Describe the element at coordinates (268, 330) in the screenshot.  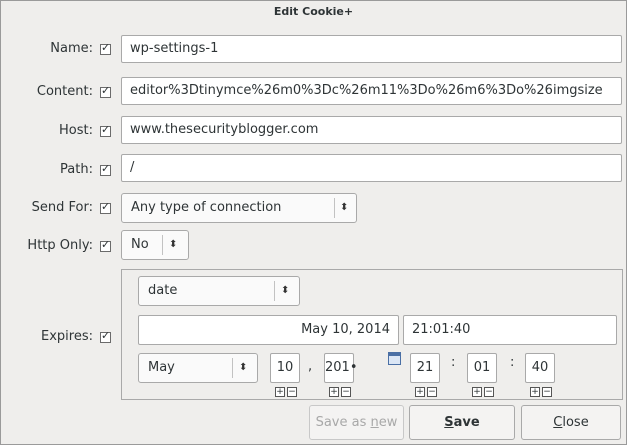
I see `expires-date-field: May 10, 2014` at that location.